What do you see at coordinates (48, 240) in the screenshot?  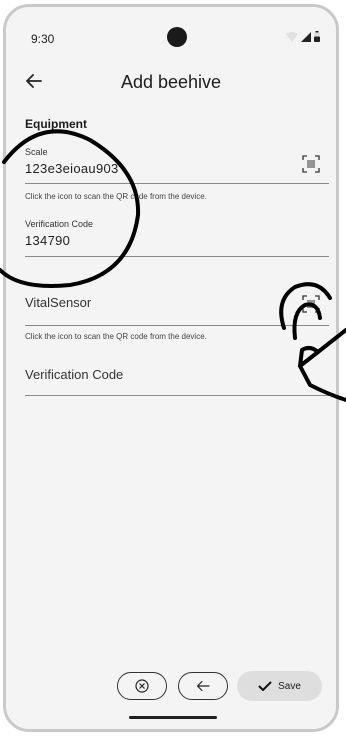 I see `scale-verification-value: 134790` at bounding box center [48, 240].